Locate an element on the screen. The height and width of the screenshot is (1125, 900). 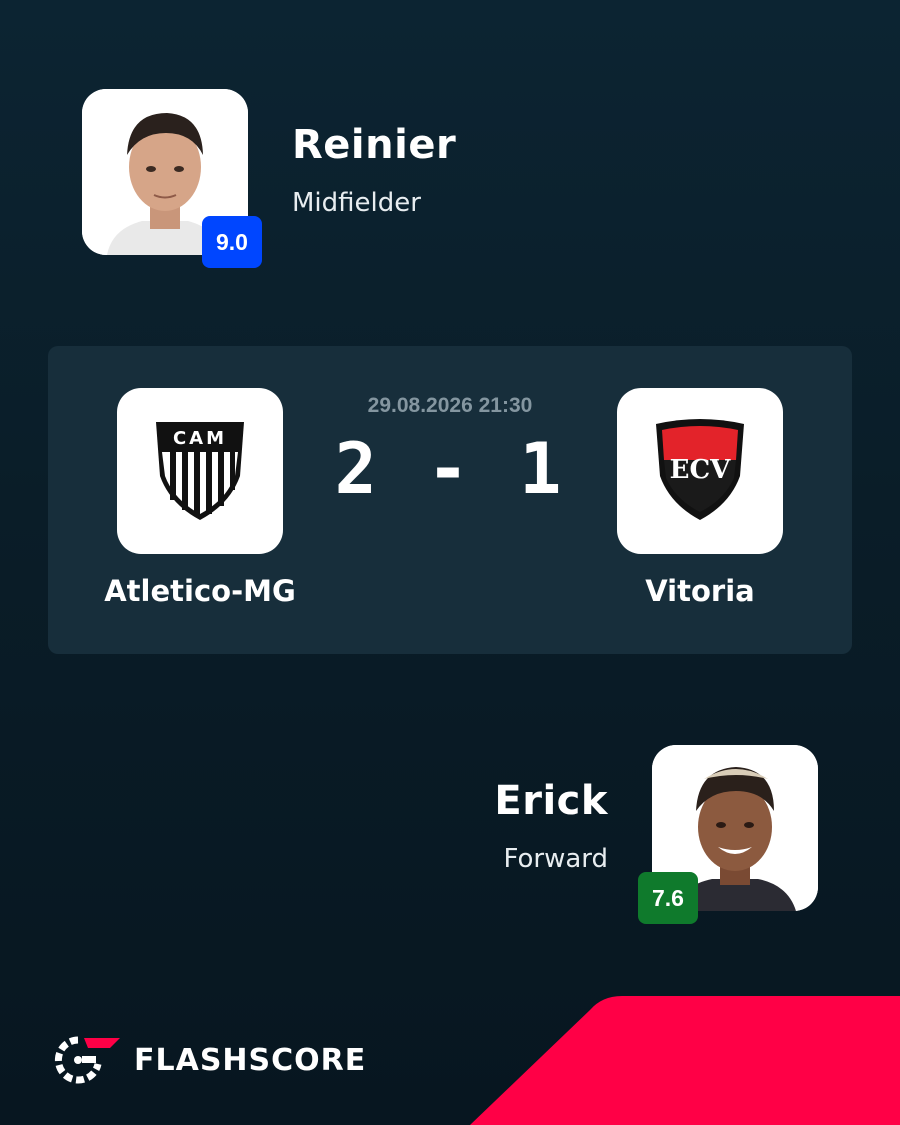
flashscore-logo: FLASHSCORE is located at coordinates (210, 1060).